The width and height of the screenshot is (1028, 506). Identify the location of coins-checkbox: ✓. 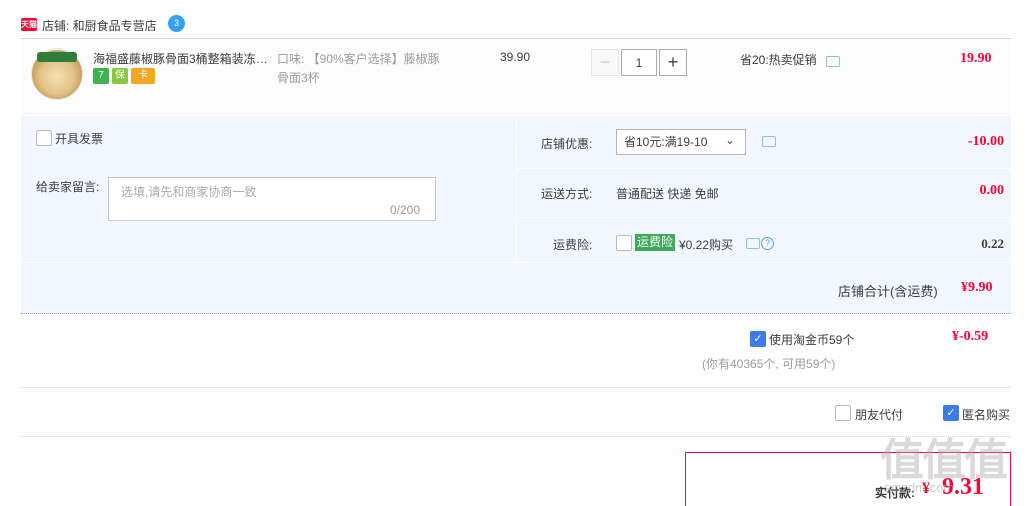
(758, 339).